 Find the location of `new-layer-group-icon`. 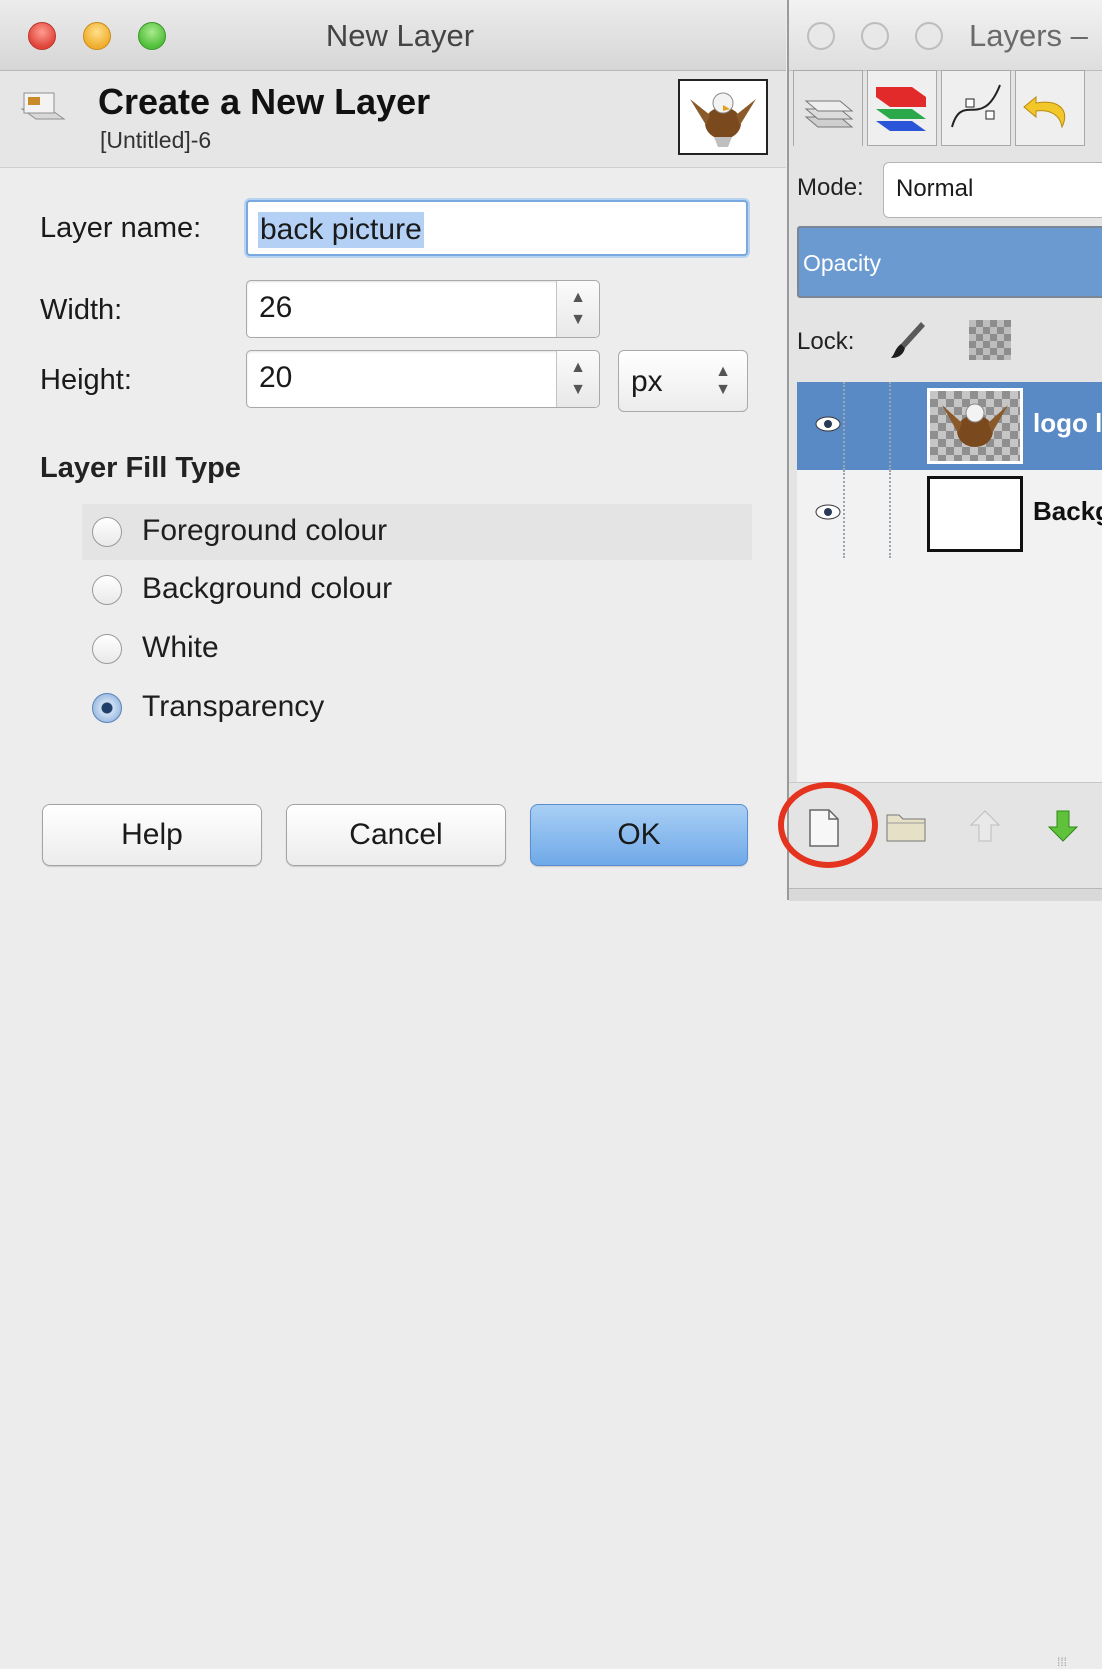

new-layer-group-icon is located at coordinates (907, 826).